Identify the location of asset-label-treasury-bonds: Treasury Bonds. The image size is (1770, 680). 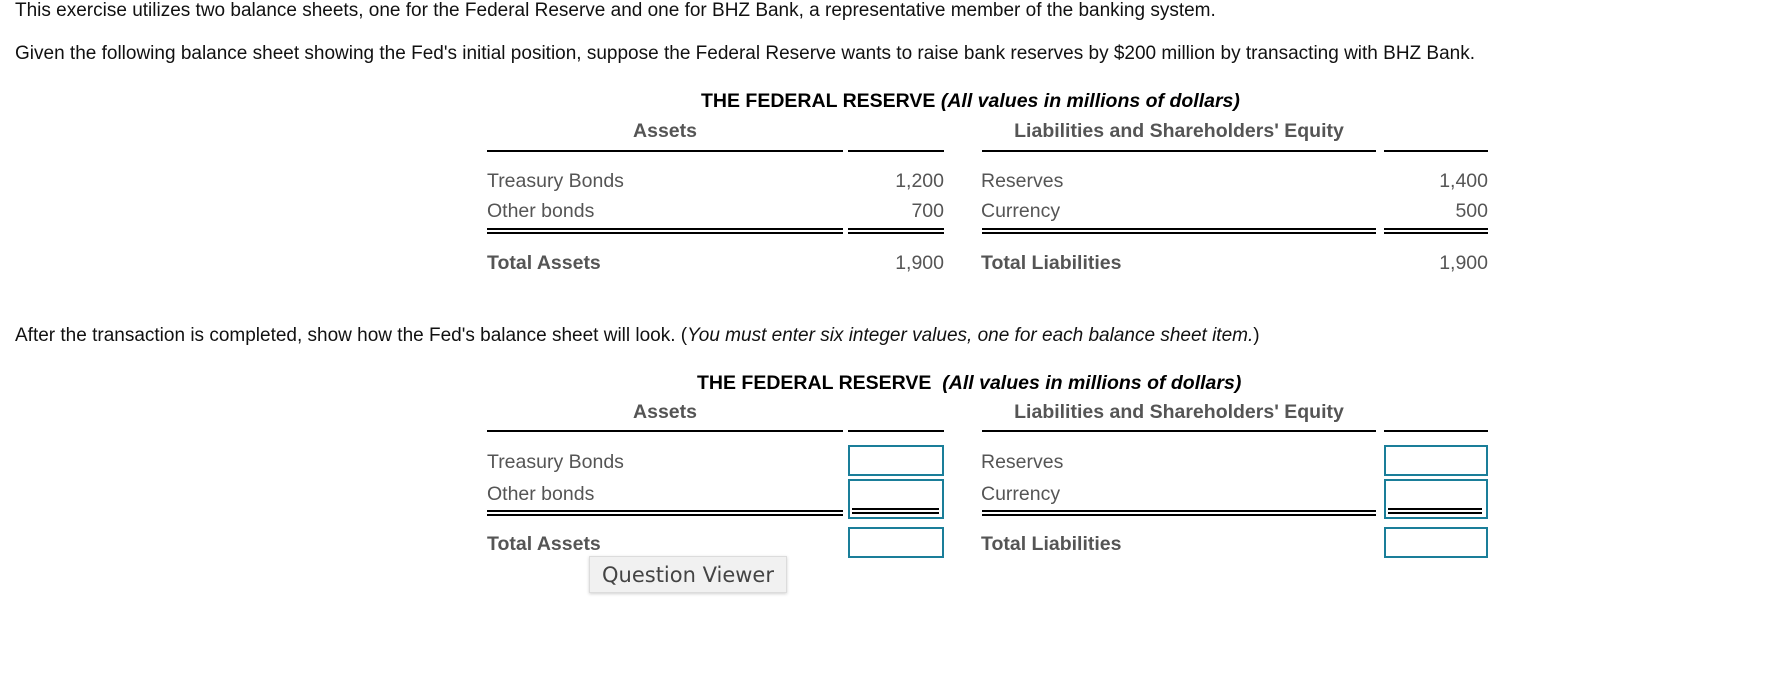
(555, 181).